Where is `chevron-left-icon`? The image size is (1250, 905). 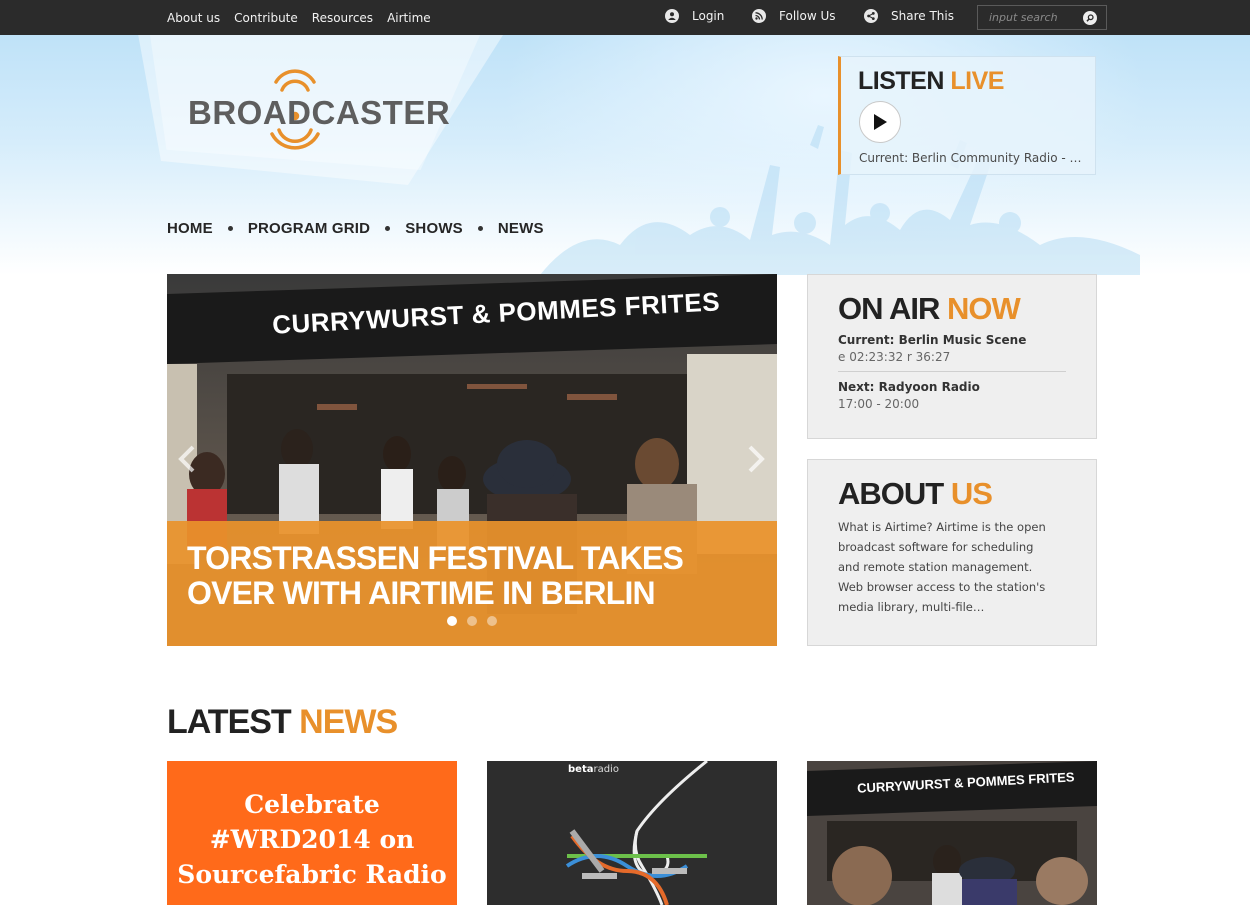 chevron-left-icon is located at coordinates (186, 459).